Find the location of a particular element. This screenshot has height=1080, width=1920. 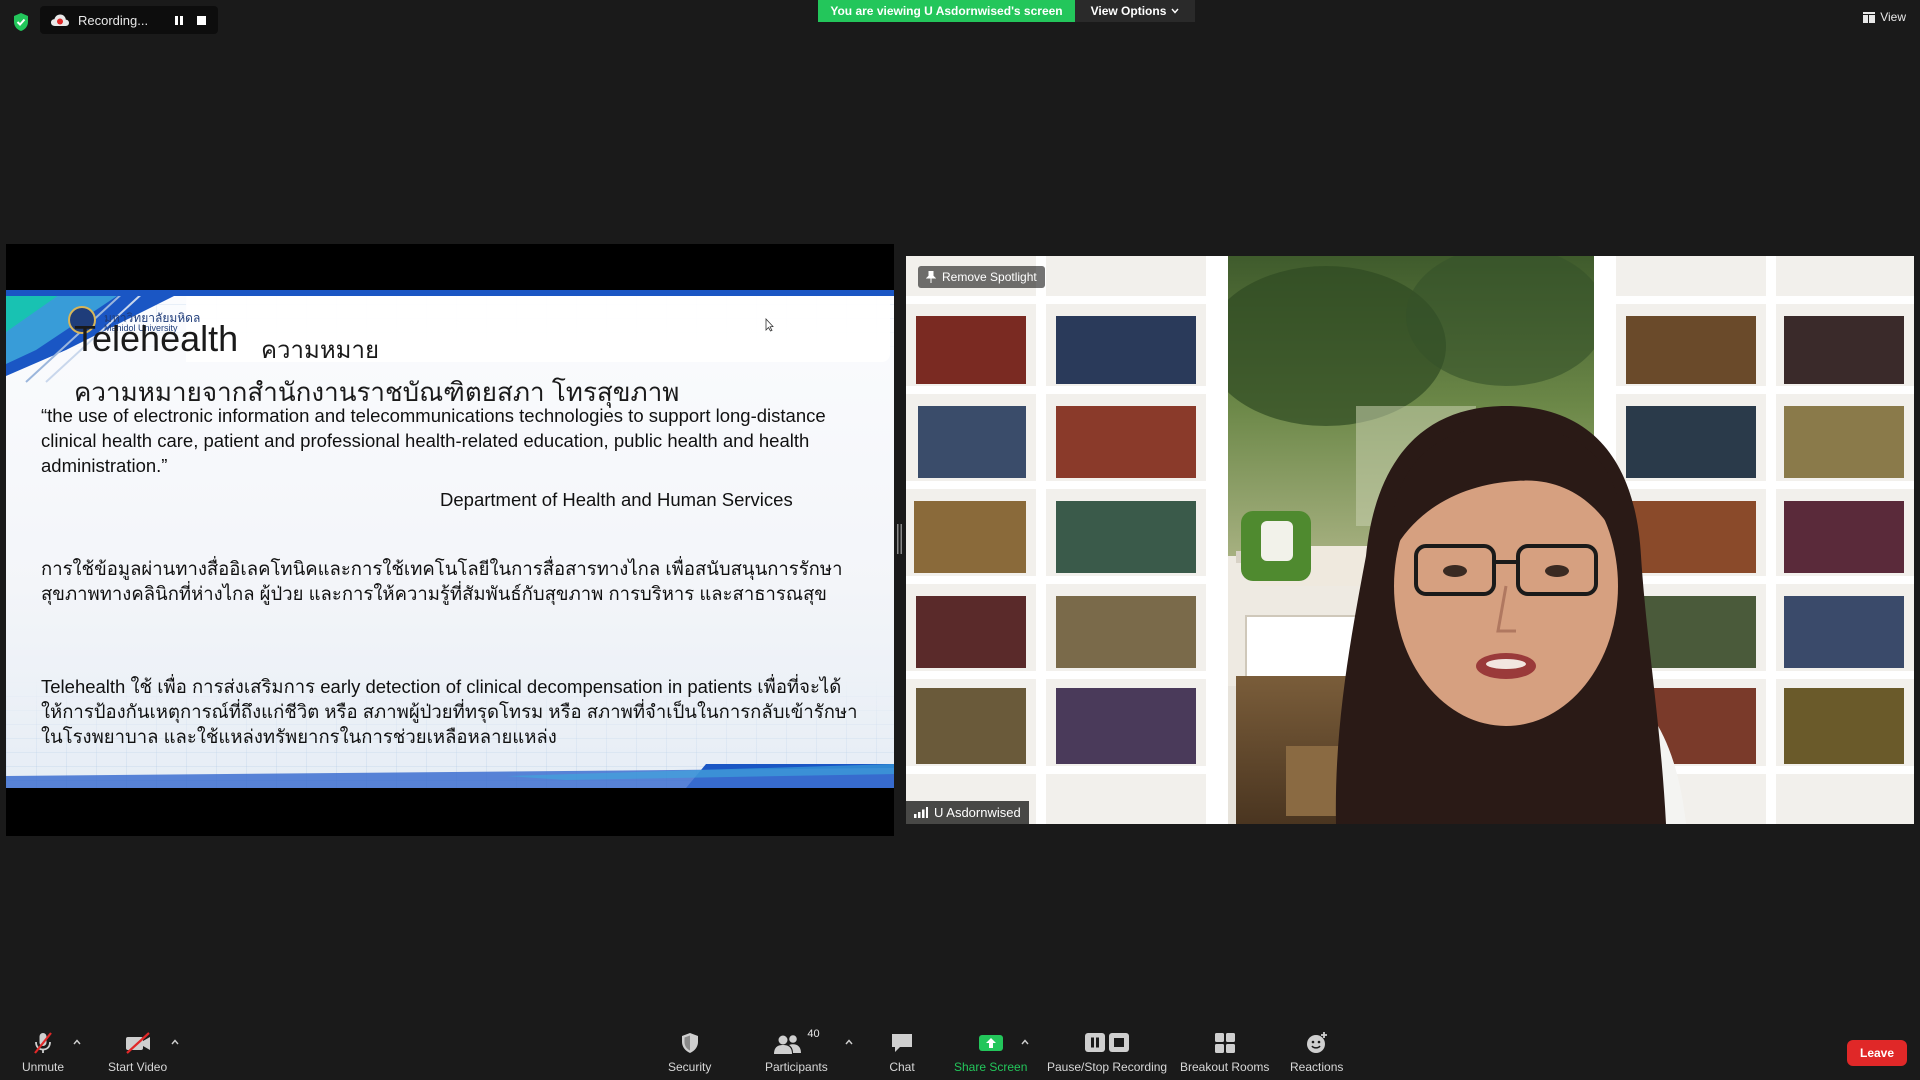

pause-stop-icon is located at coordinates (1107, 1042).